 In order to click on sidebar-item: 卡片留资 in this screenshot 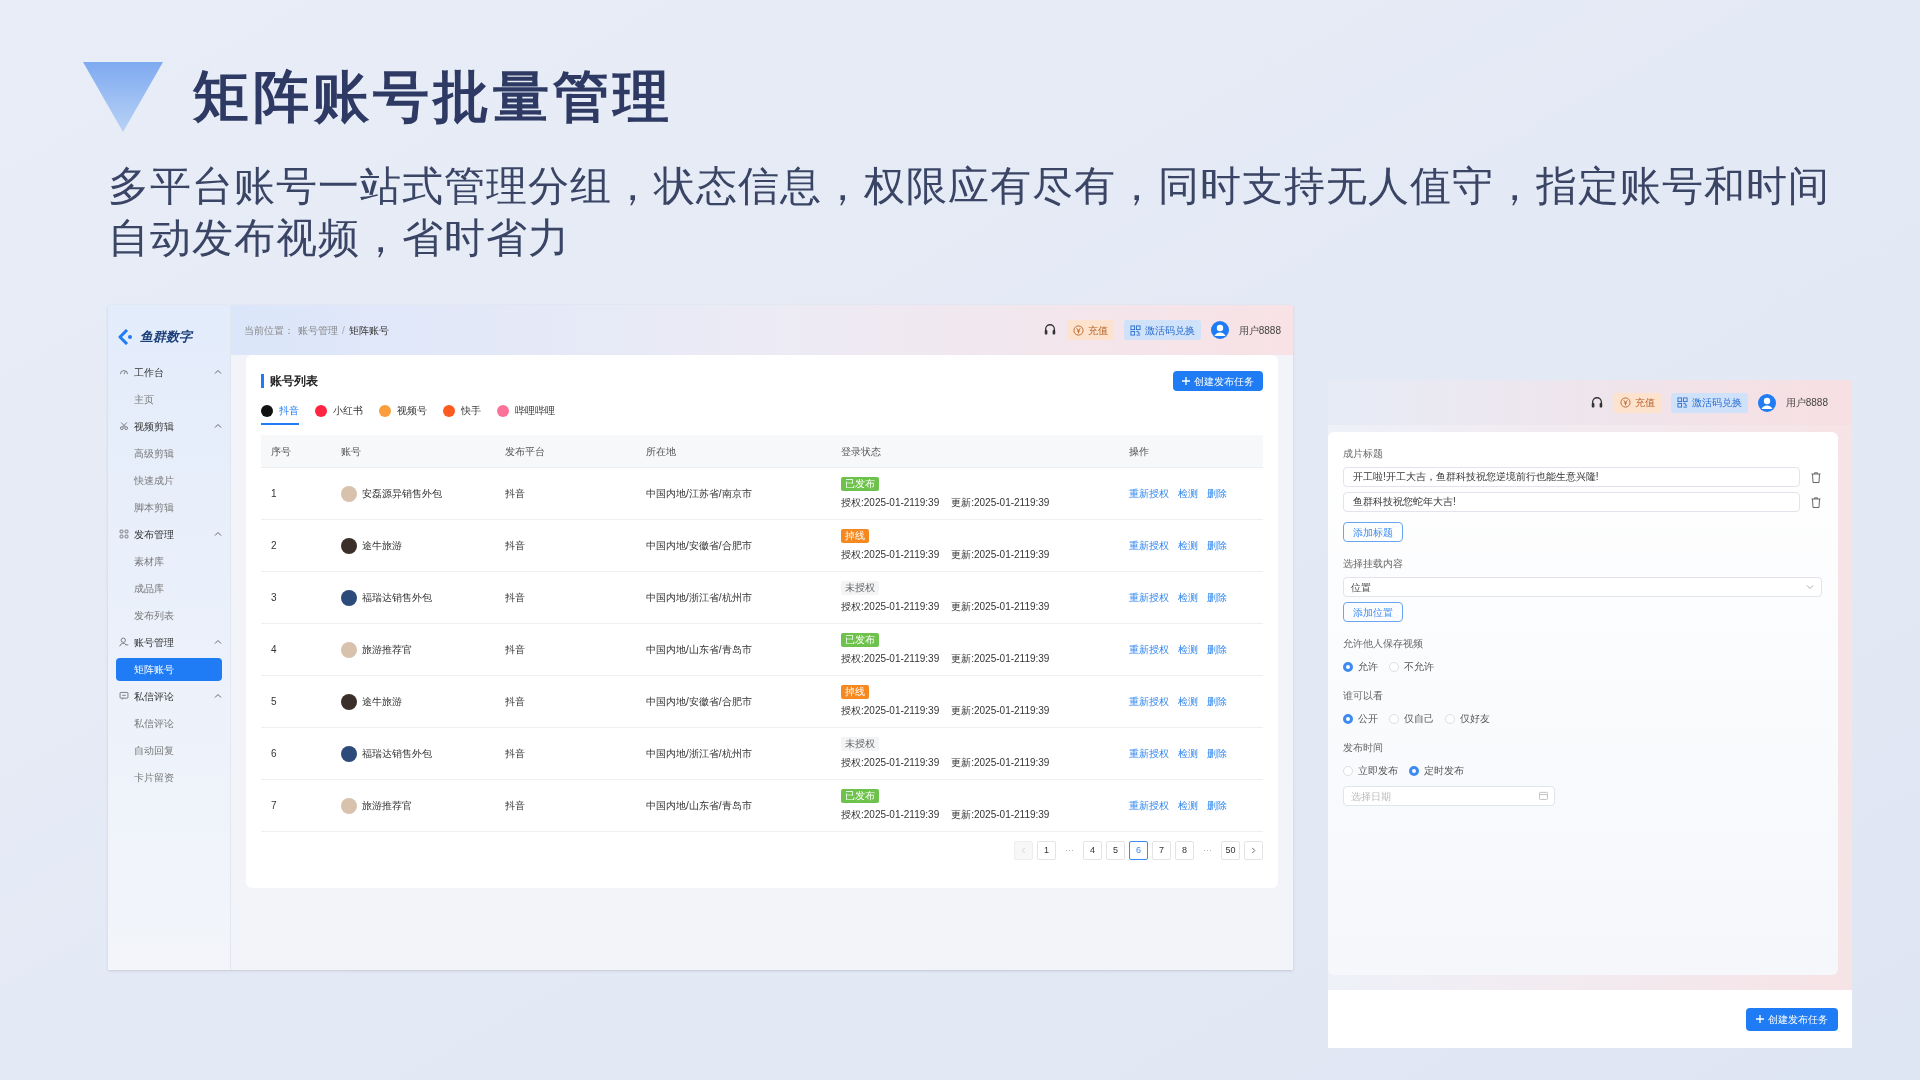, I will do `click(169, 777)`.